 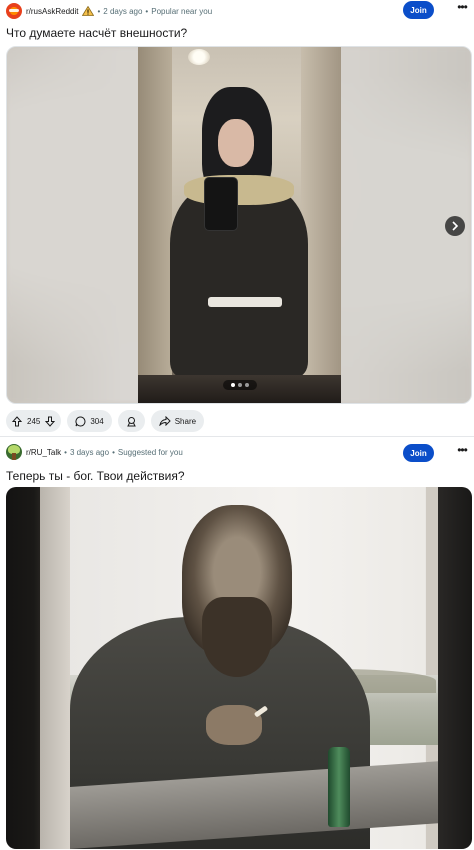 What do you see at coordinates (182, 11) in the screenshot?
I see `post-context: Popular near you` at bounding box center [182, 11].